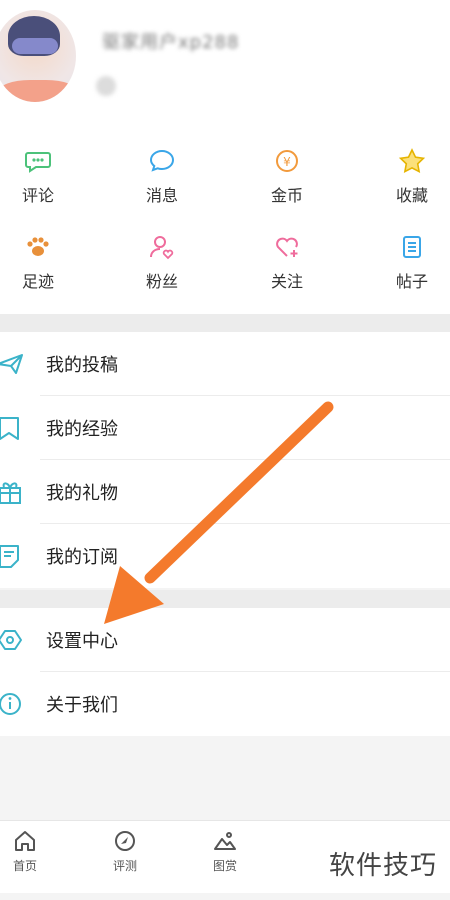  I want to click on tab-label: 首页, so click(24, 866).